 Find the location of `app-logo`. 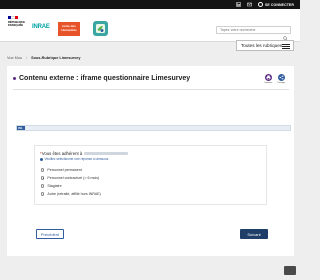

app-logo is located at coordinates (100, 28).